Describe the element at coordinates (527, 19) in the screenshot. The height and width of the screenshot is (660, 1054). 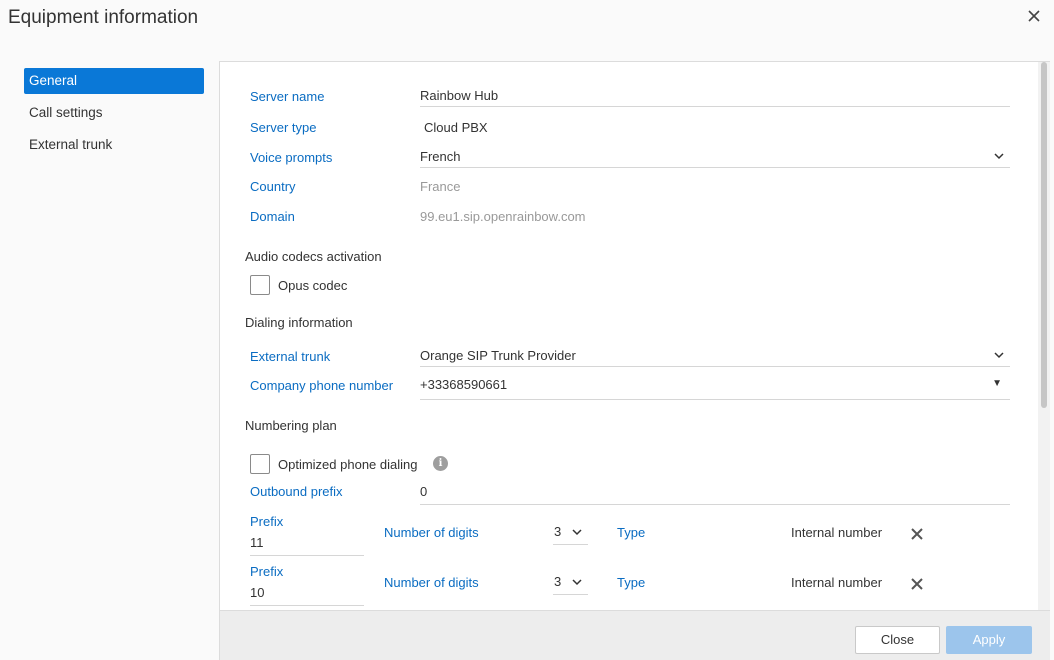
I see `title-bar: Equipment information` at that location.